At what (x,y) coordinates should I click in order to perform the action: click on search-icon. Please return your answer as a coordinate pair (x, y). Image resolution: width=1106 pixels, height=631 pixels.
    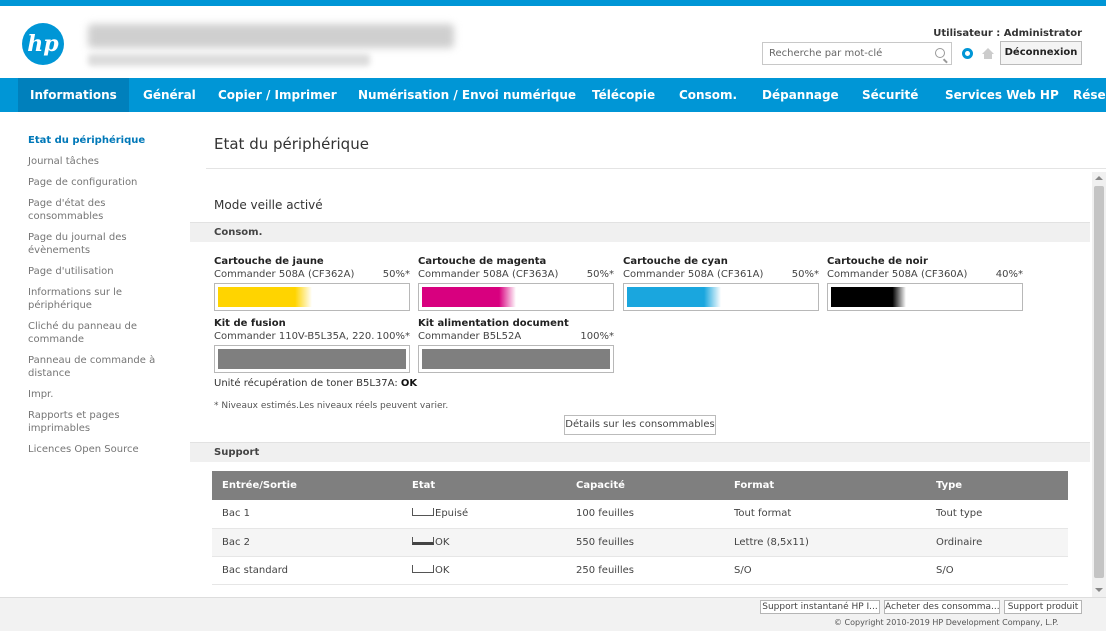
    Looking at the image, I should click on (940, 53).